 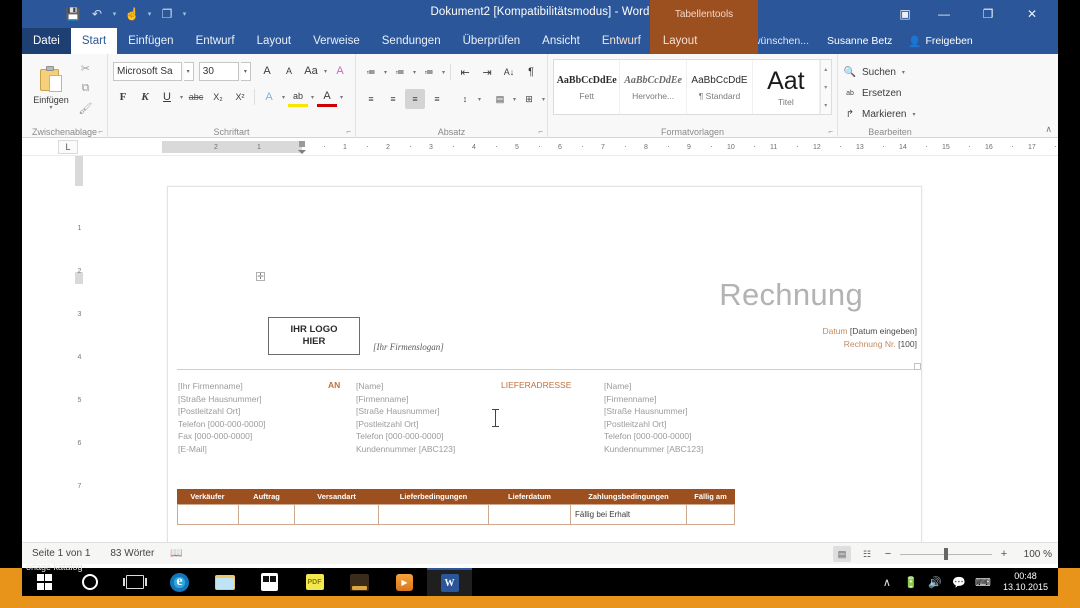 I want to click on text-effects-chevron-down-icon: ▾, so click(x=283, y=97).